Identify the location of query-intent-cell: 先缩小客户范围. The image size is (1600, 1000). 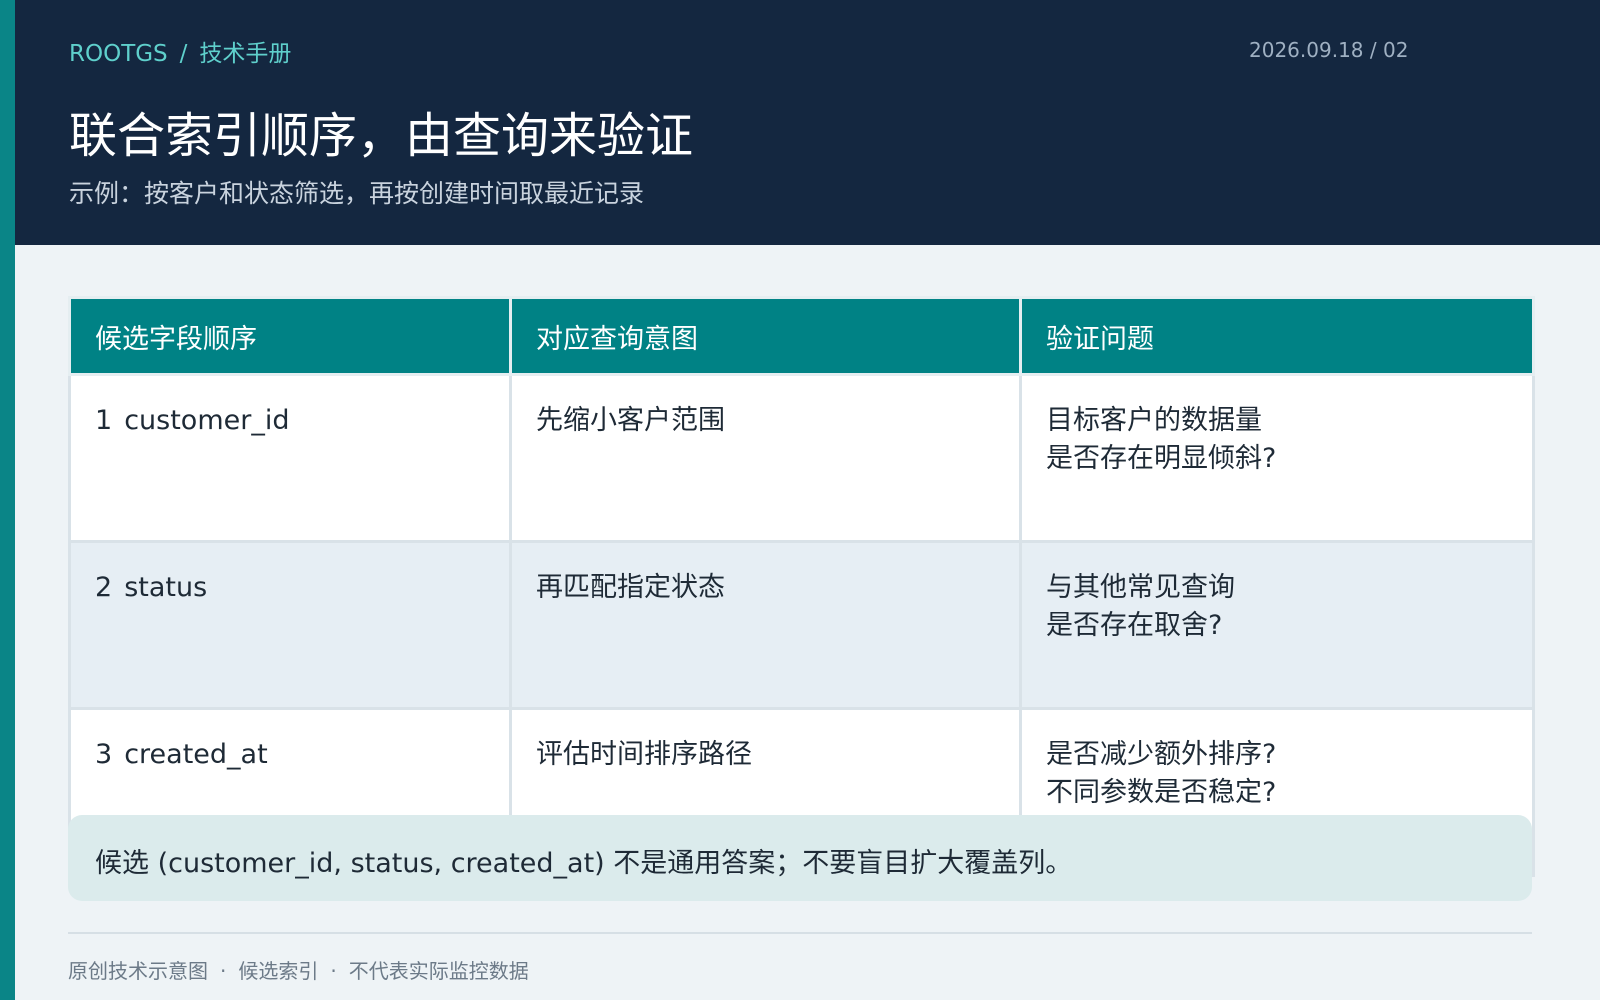
(765, 458).